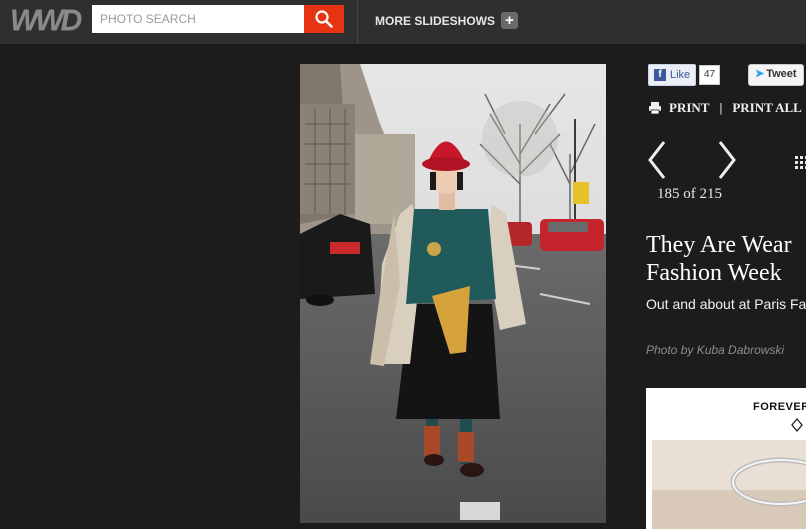  What do you see at coordinates (198, 19) in the screenshot?
I see `photo-search-input` at bounding box center [198, 19].